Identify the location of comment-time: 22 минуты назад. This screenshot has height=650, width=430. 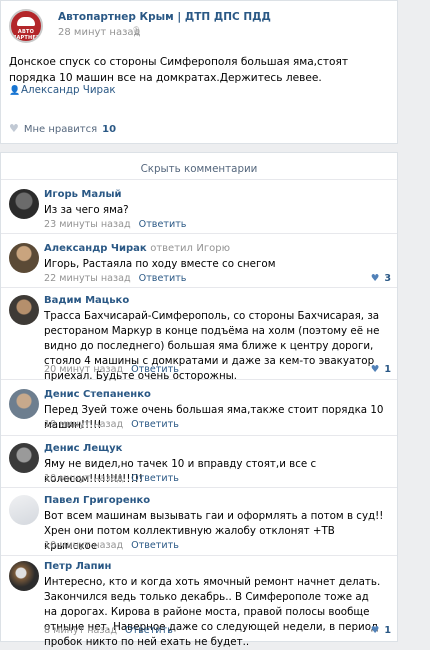
(87, 278).